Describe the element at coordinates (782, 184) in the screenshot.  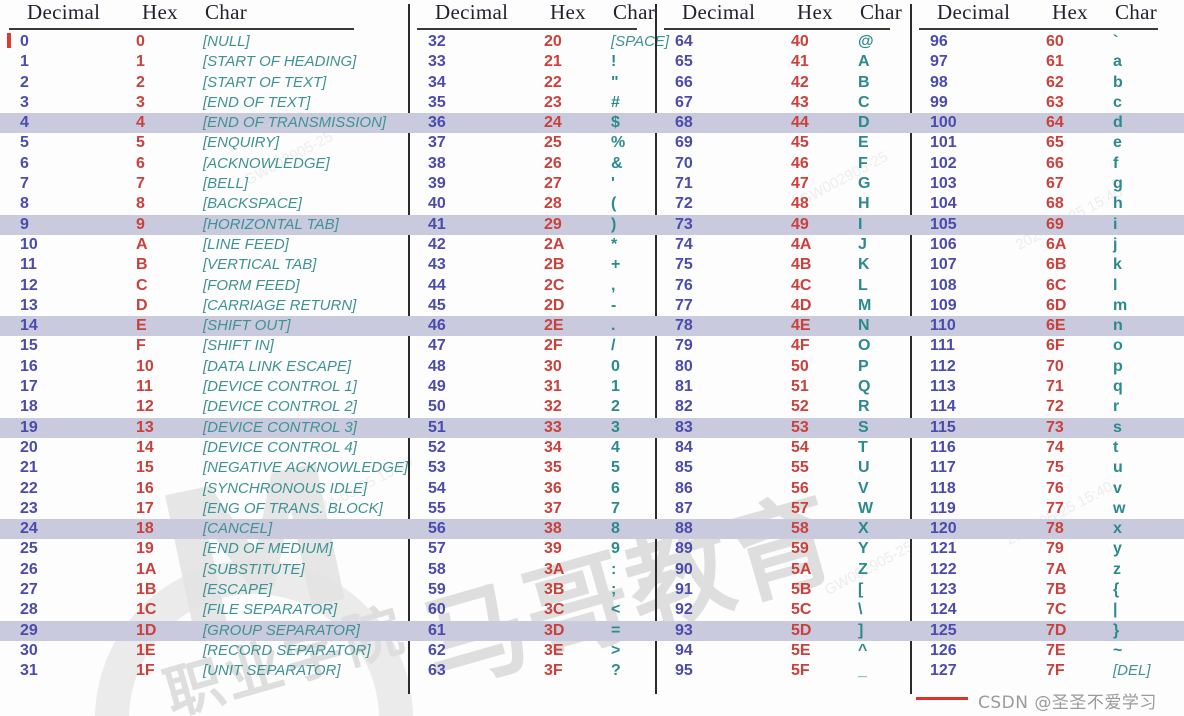
I see `table-row: 71 47 G` at that location.